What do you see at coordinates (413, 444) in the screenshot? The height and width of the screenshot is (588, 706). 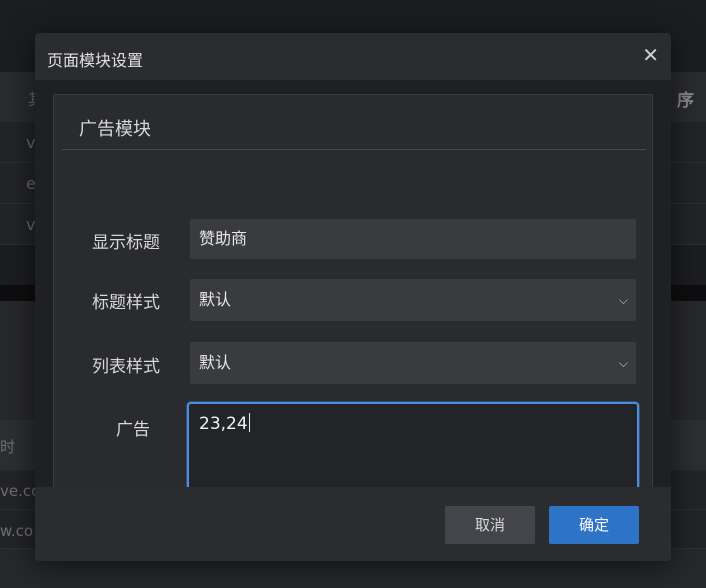 I see `ads-textarea: 23,24` at bounding box center [413, 444].